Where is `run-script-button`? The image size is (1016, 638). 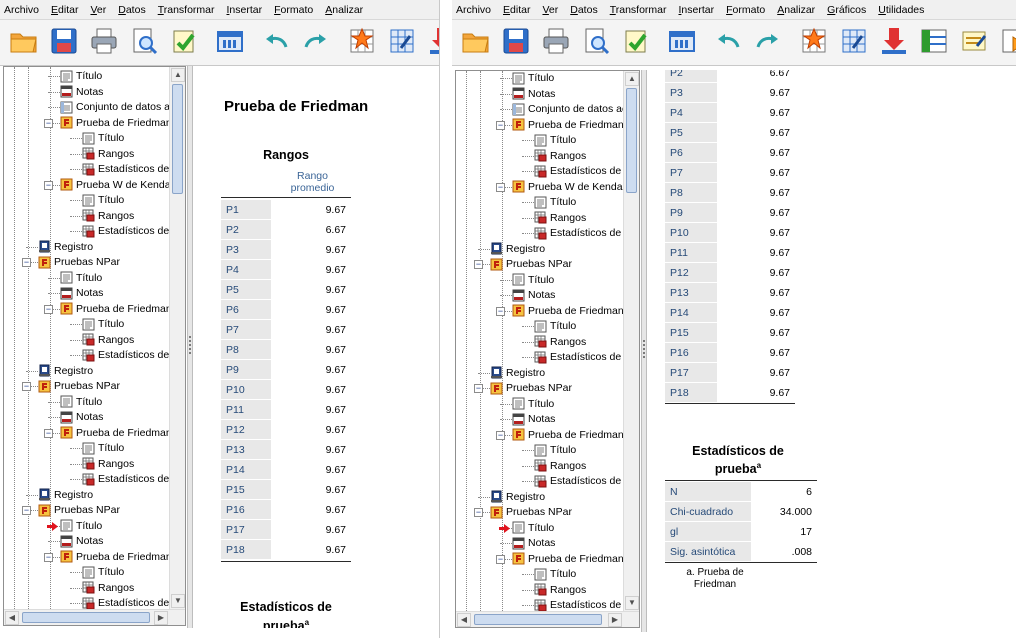
run-script-button is located at coordinates (1007, 43).